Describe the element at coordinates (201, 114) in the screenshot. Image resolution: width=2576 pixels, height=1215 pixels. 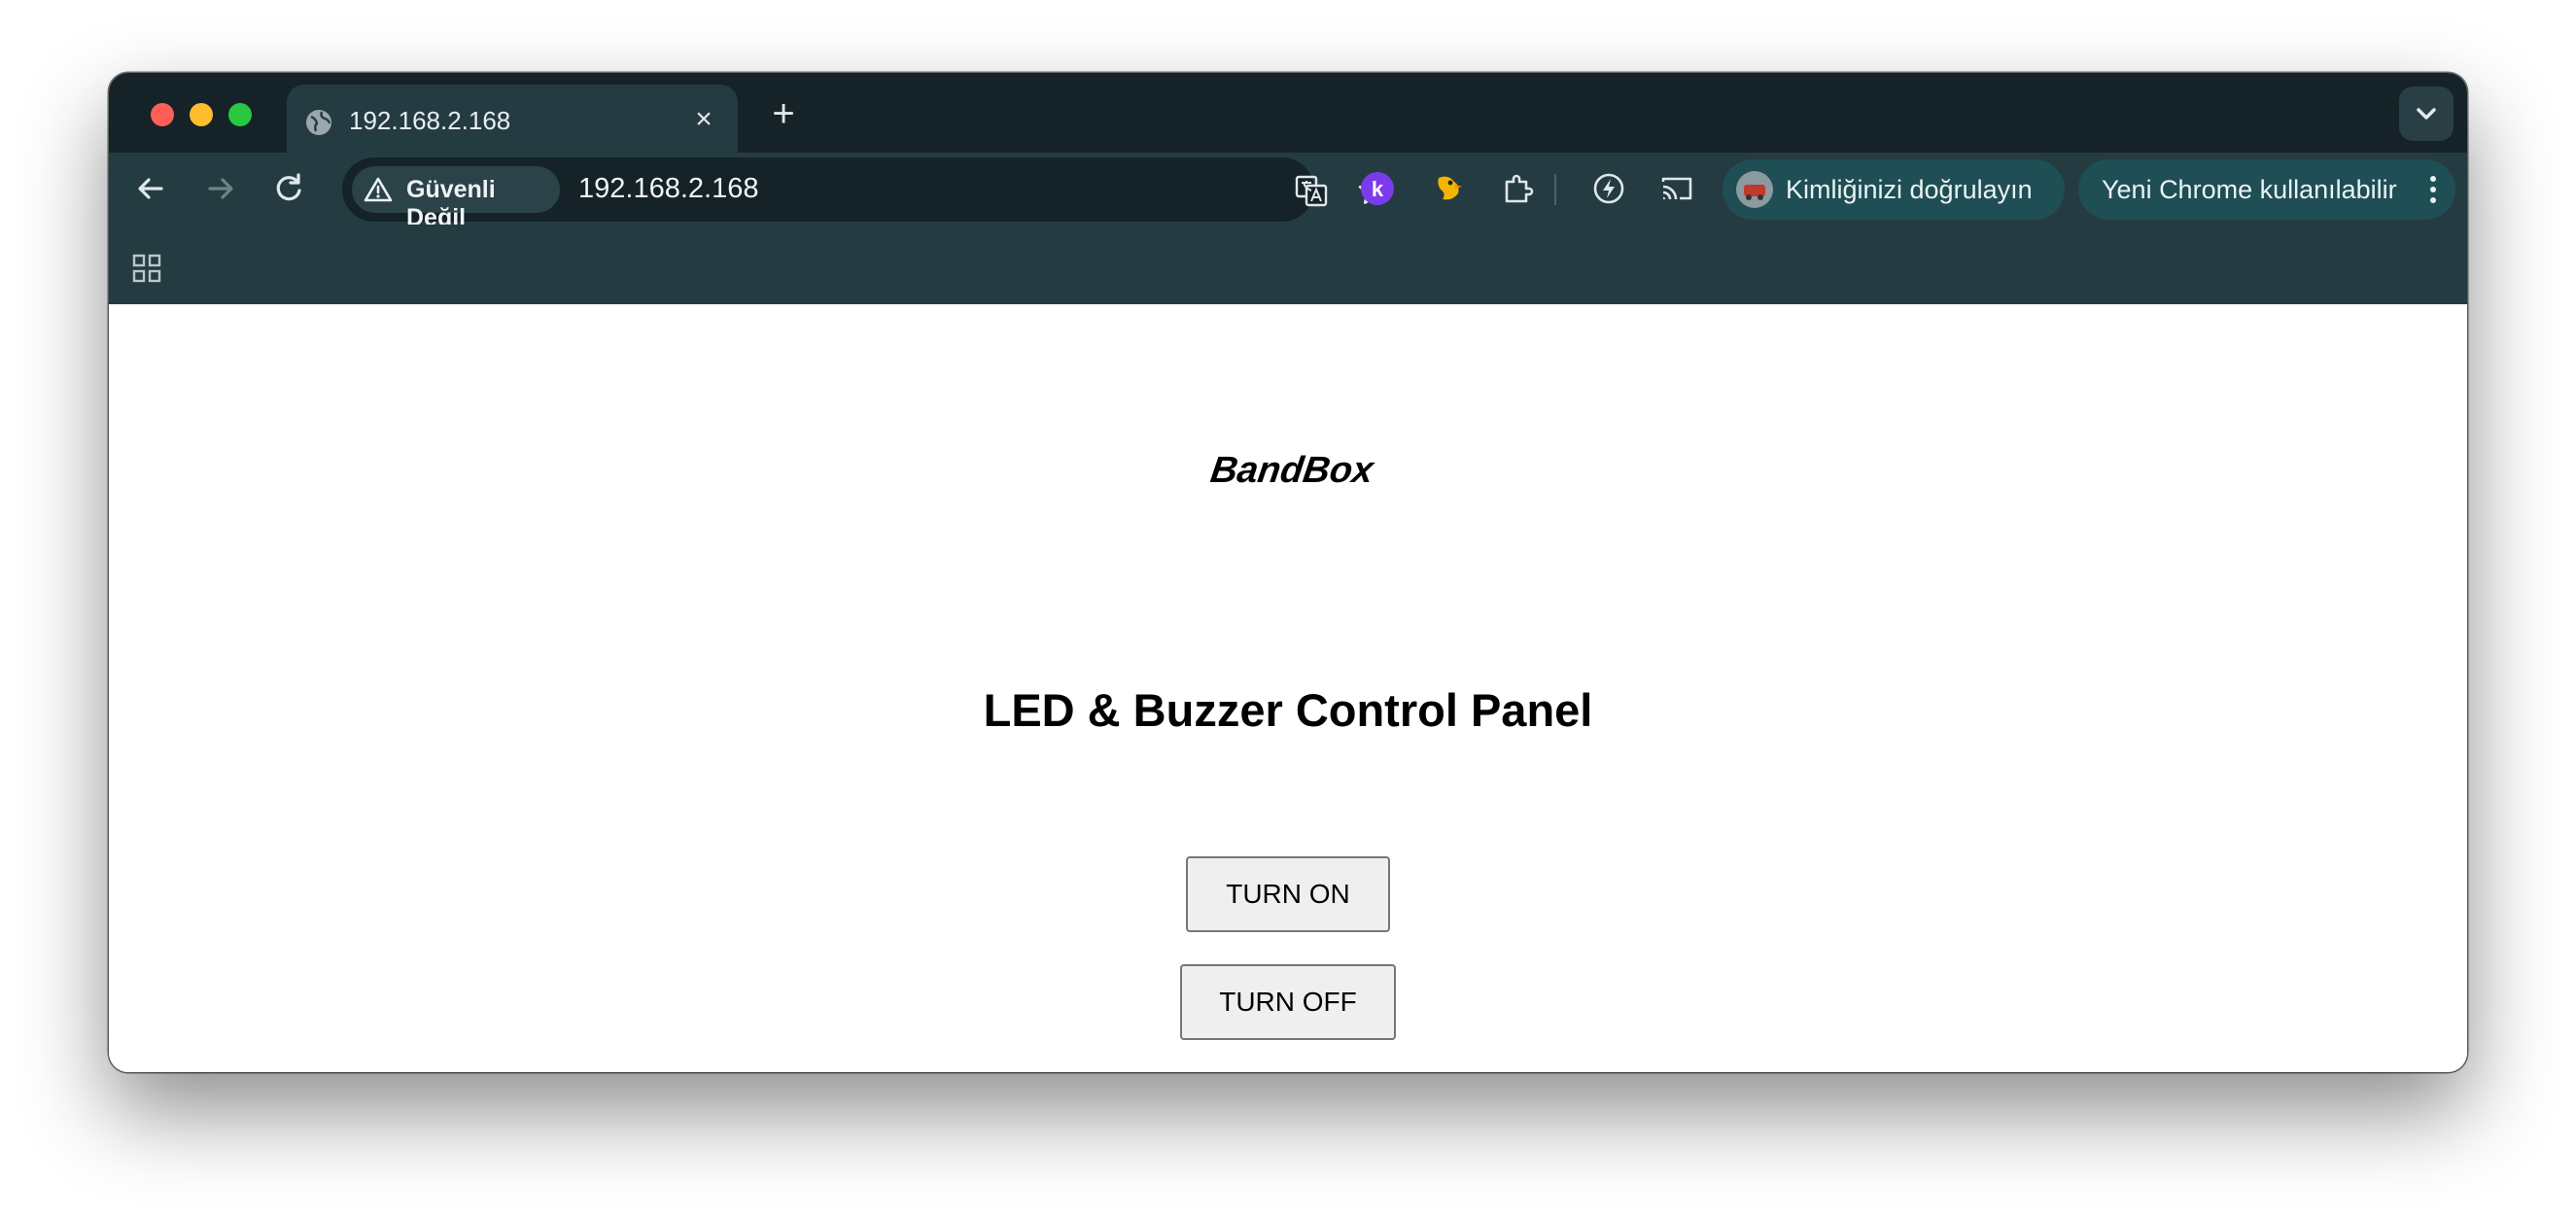
I see `minimize-window-button` at that location.